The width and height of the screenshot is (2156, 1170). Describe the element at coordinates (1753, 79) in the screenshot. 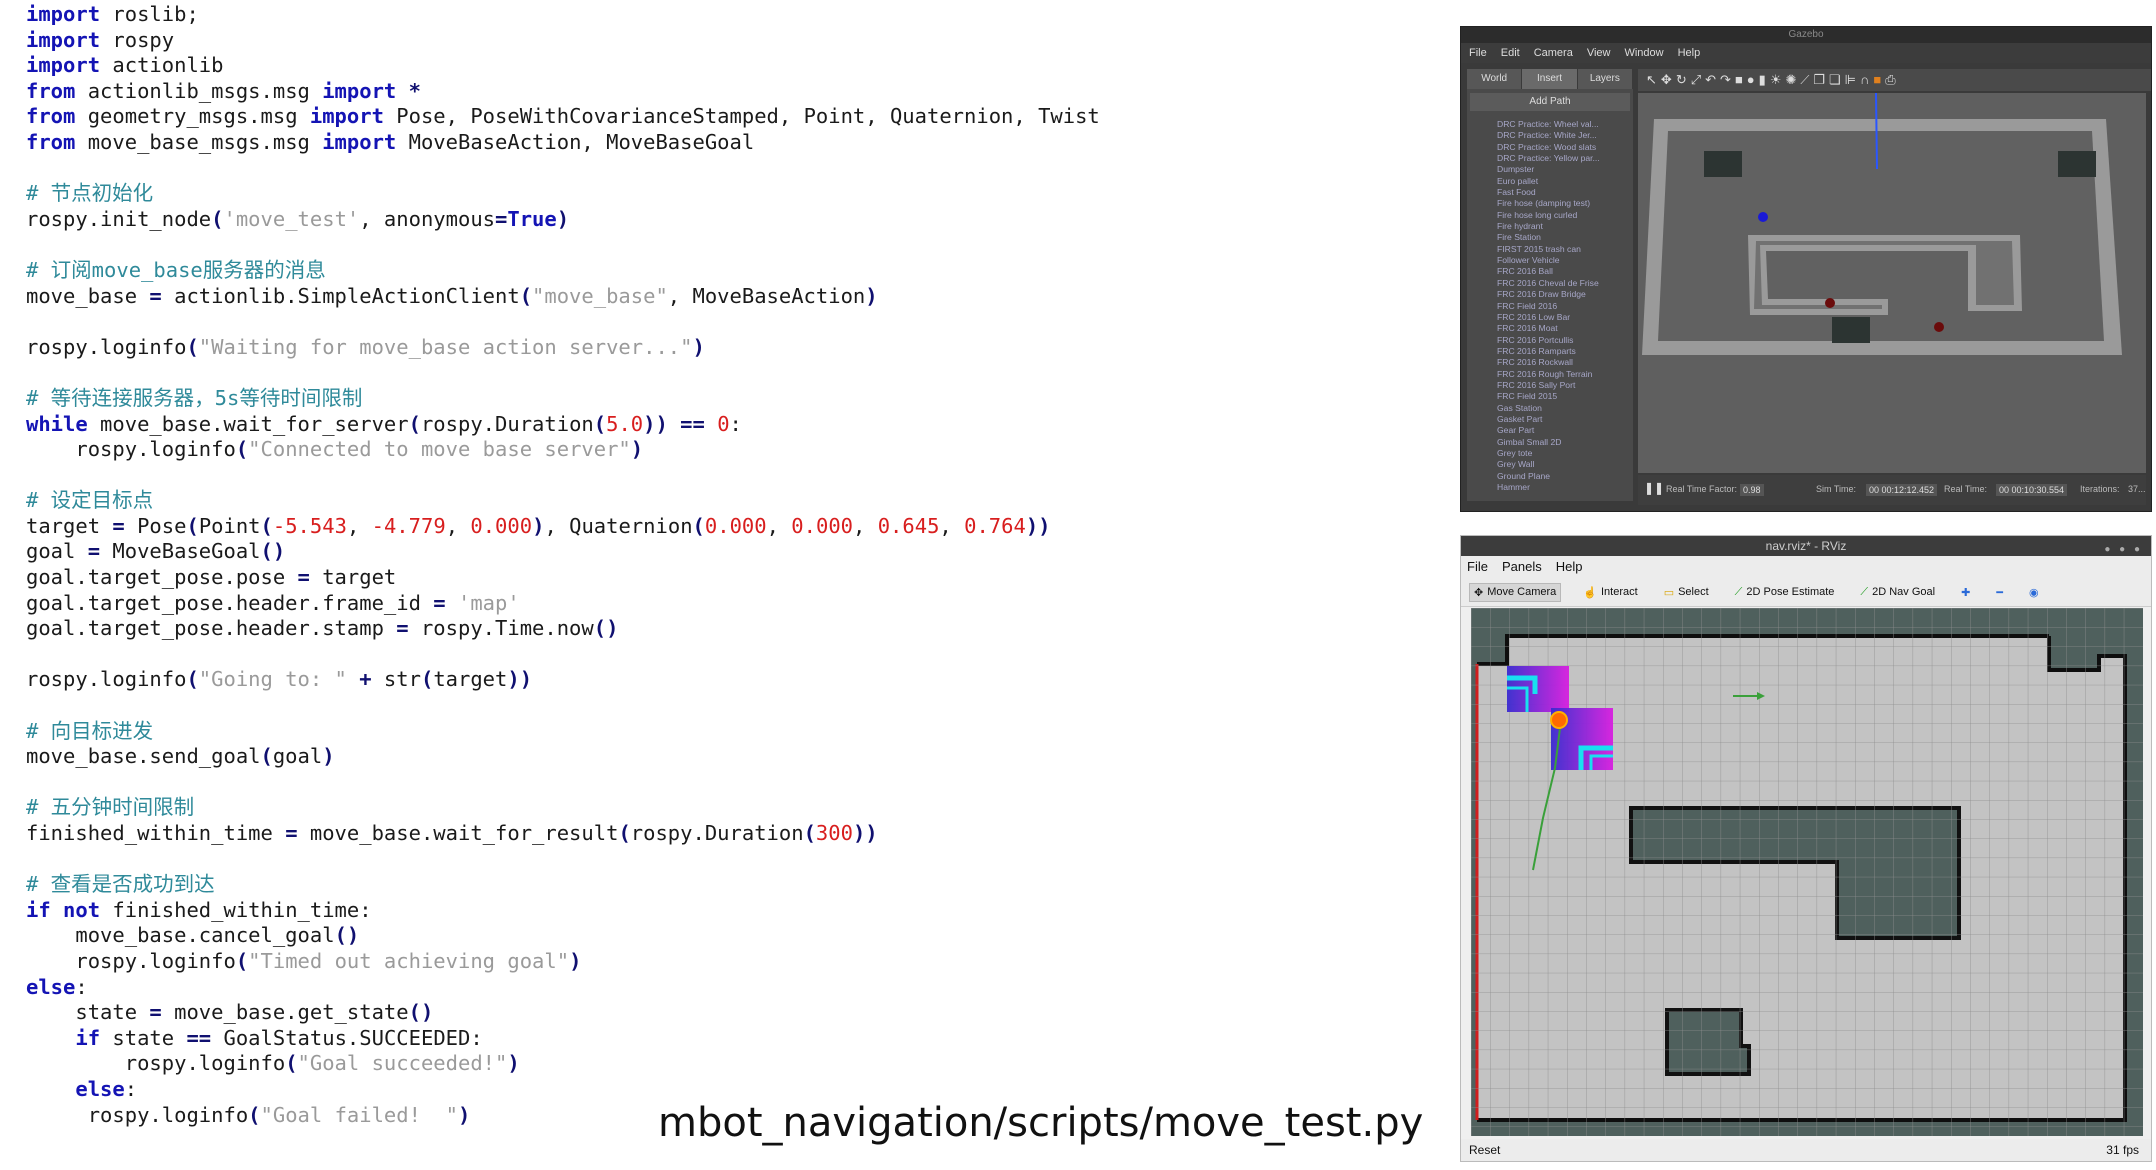

I see `sphere-icon: ●` at that location.